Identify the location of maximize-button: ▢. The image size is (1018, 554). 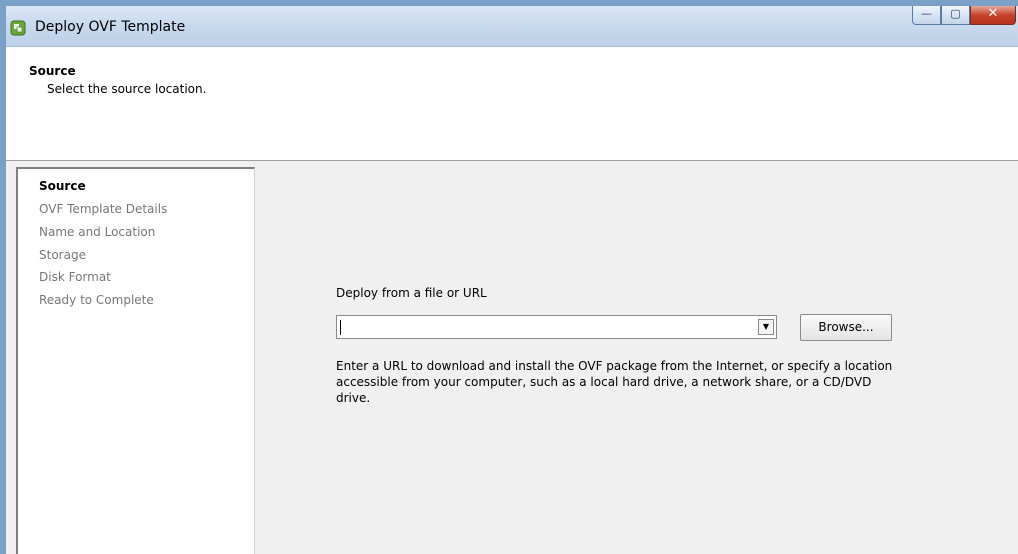
(955, 15).